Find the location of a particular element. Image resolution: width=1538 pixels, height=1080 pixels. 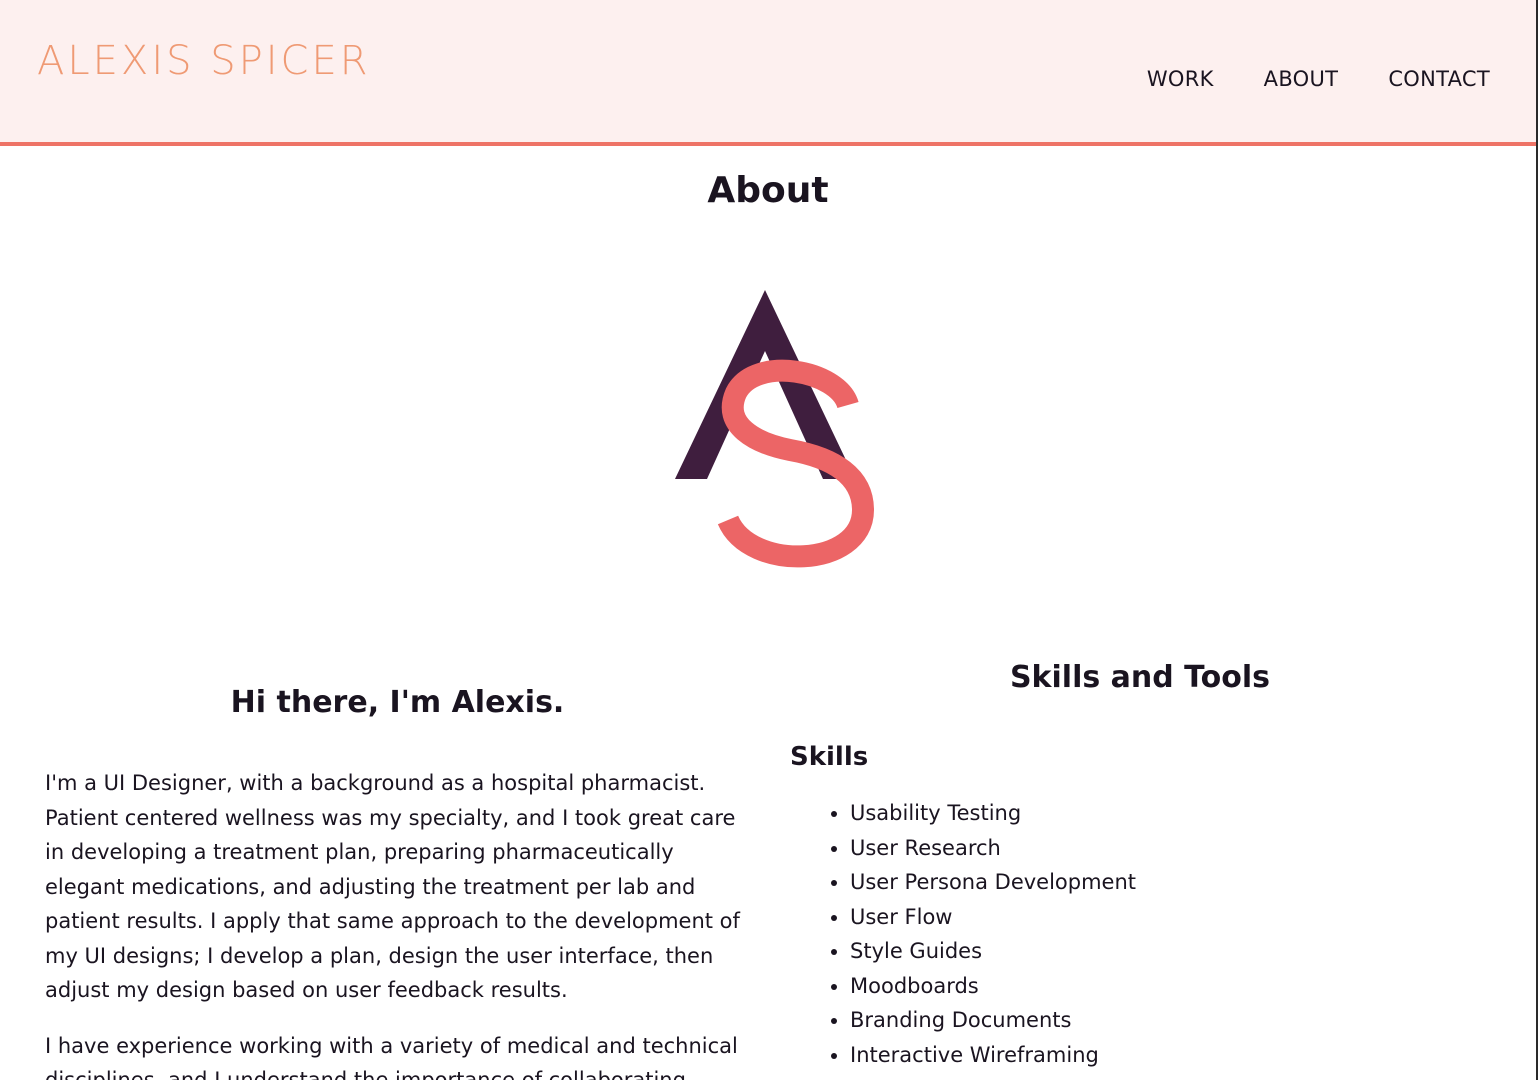

skills-tools-heading: Skills and Tools is located at coordinates (1140, 677).